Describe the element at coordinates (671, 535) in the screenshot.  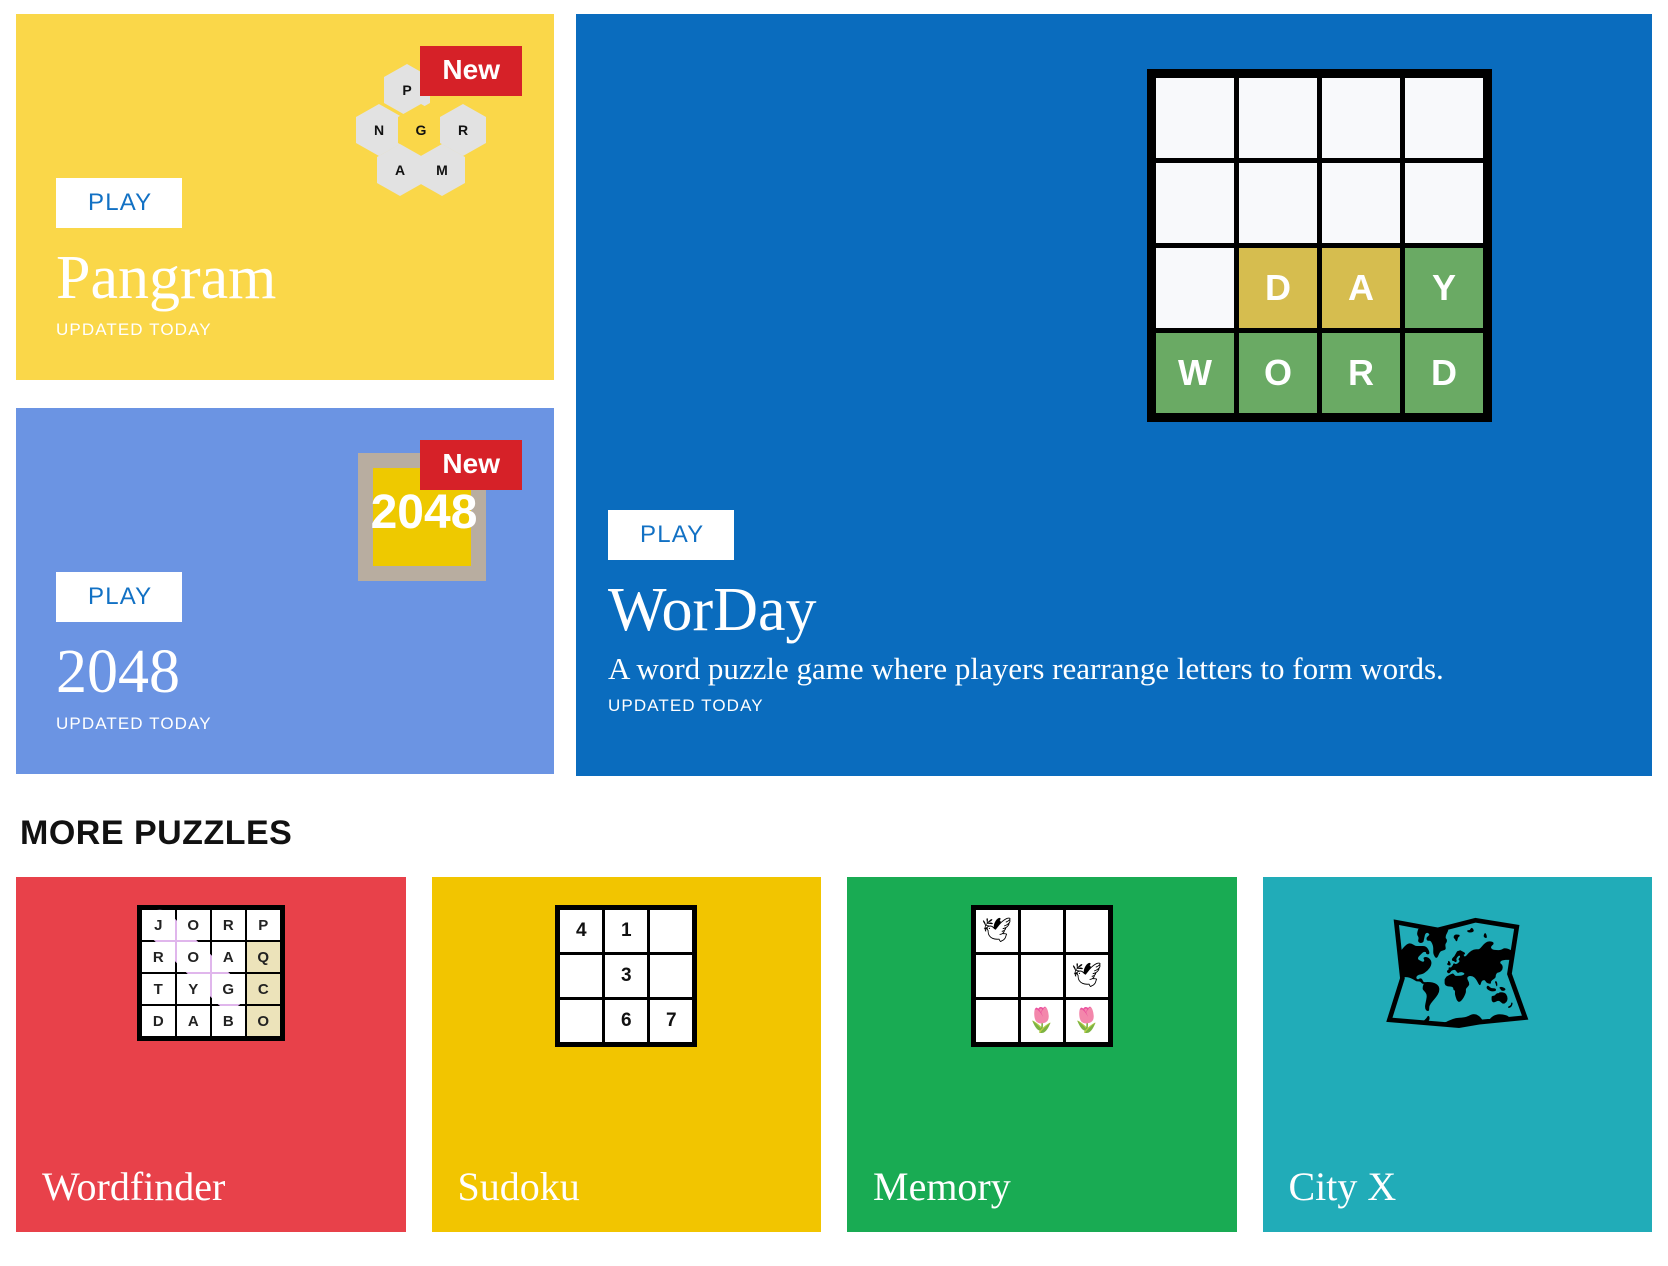
I see `worday-play-button: PLAY` at that location.